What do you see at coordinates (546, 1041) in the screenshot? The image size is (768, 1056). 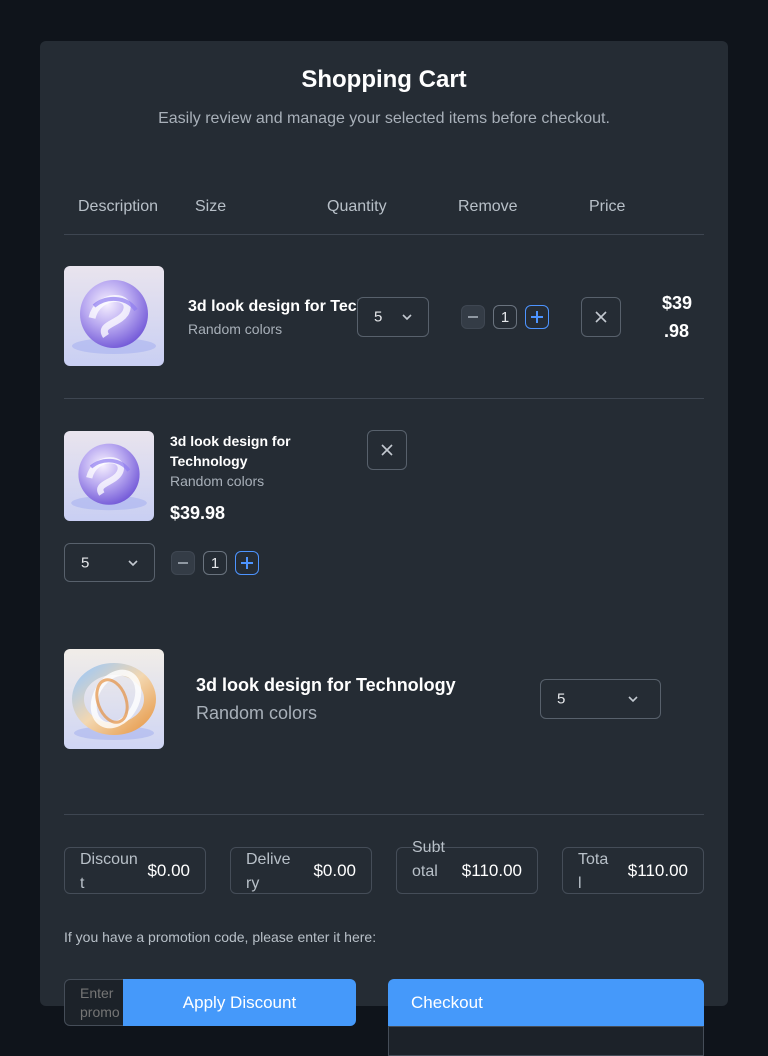 I see `checkout-dropdown` at bounding box center [546, 1041].